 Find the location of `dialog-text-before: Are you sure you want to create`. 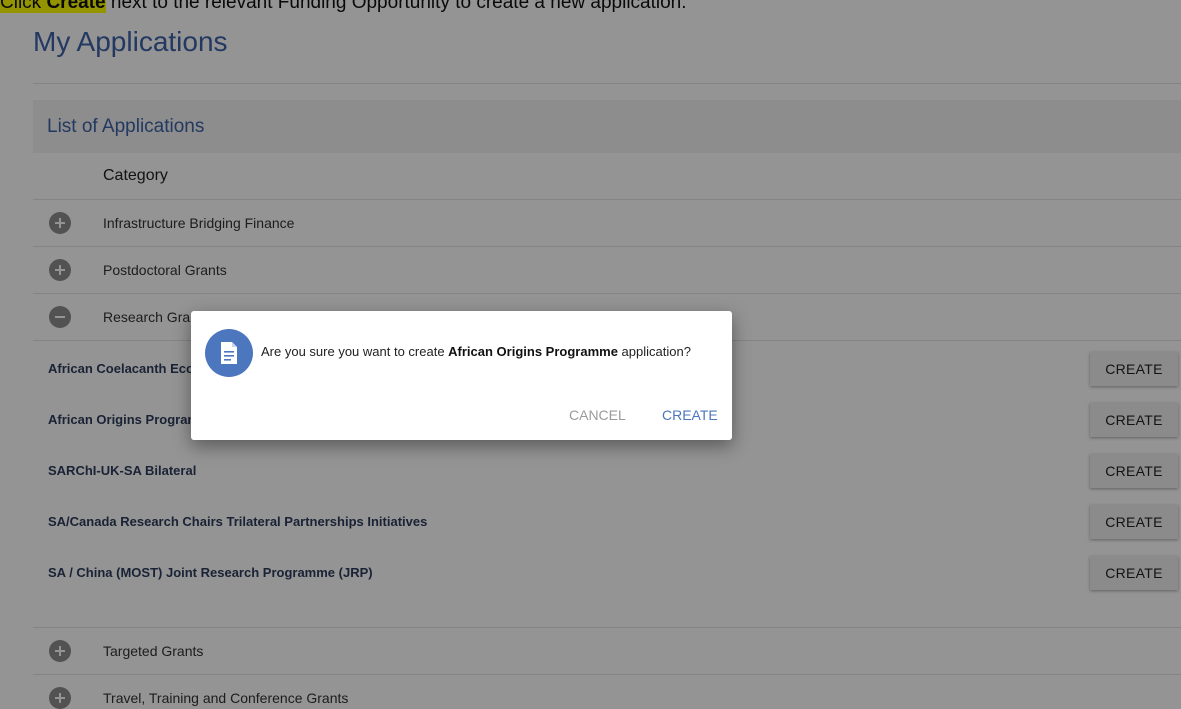

dialog-text-before: Are you sure you want to create is located at coordinates (355, 351).